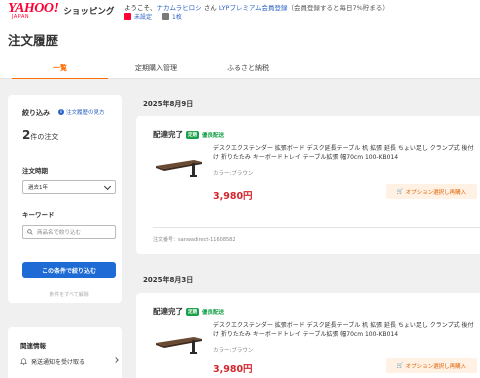 This screenshot has height=378, width=480. I want to click on tab-bar: 一覧 定期購入管理 ふるさと納税, so click(240, 68).